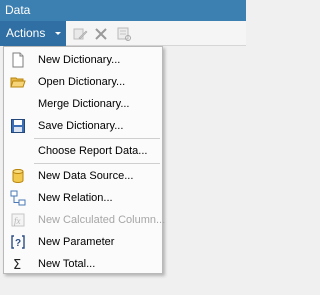 Image resolution: width=320 pixels, height=295 pixels. I want to click on menu-item-new-parameter: ? New Parameter, so click(83, 242).